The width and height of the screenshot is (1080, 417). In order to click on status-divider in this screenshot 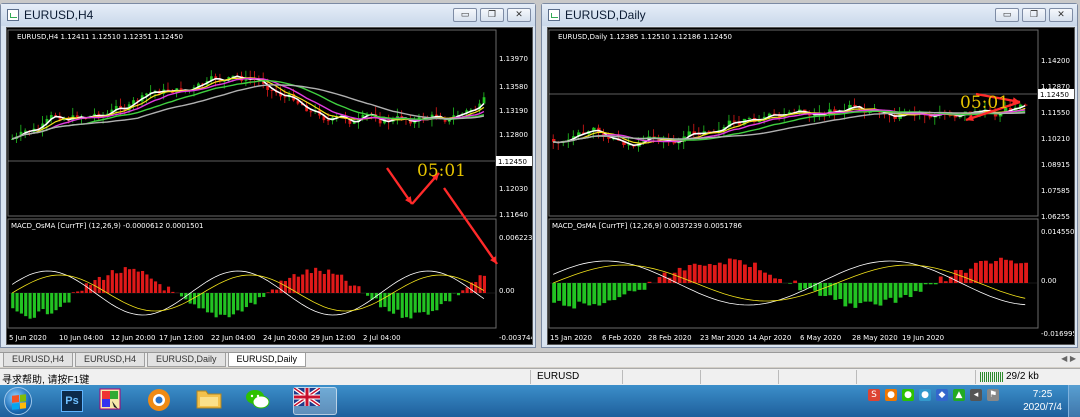, I will do `click(622, 377)`.